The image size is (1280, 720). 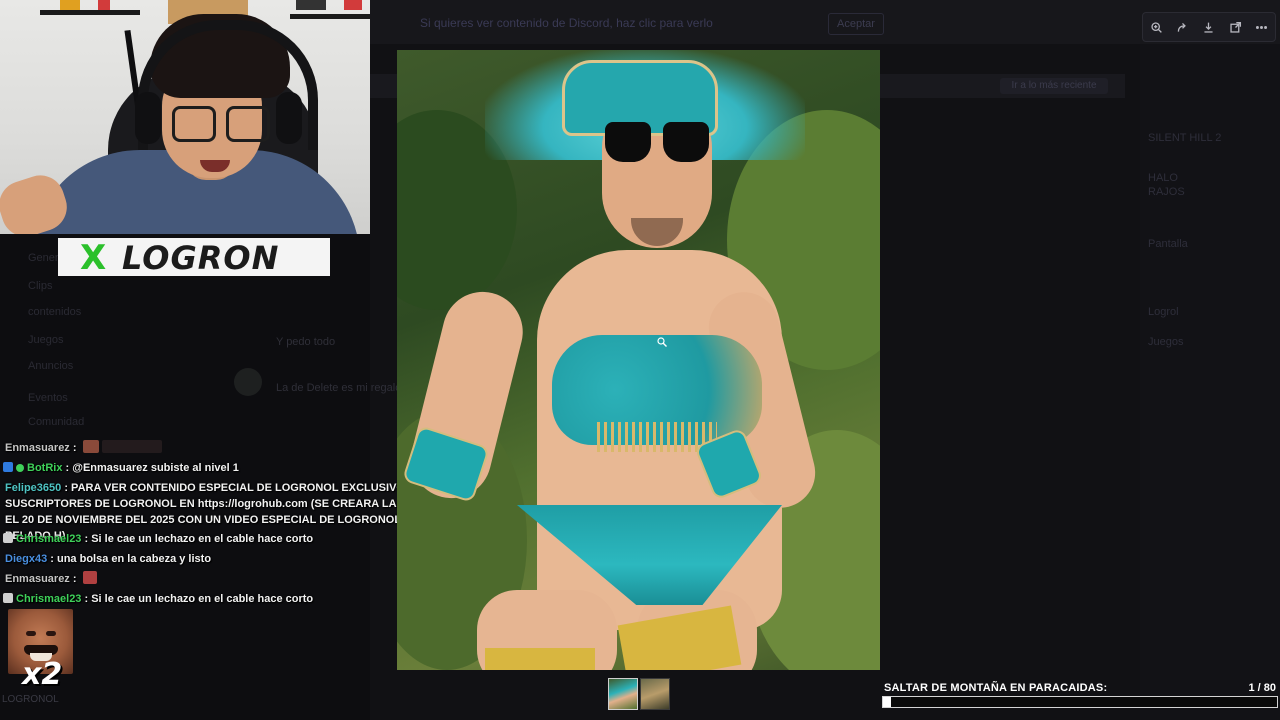 I want to click on zoom-icon, so click(x=1156, y=27).